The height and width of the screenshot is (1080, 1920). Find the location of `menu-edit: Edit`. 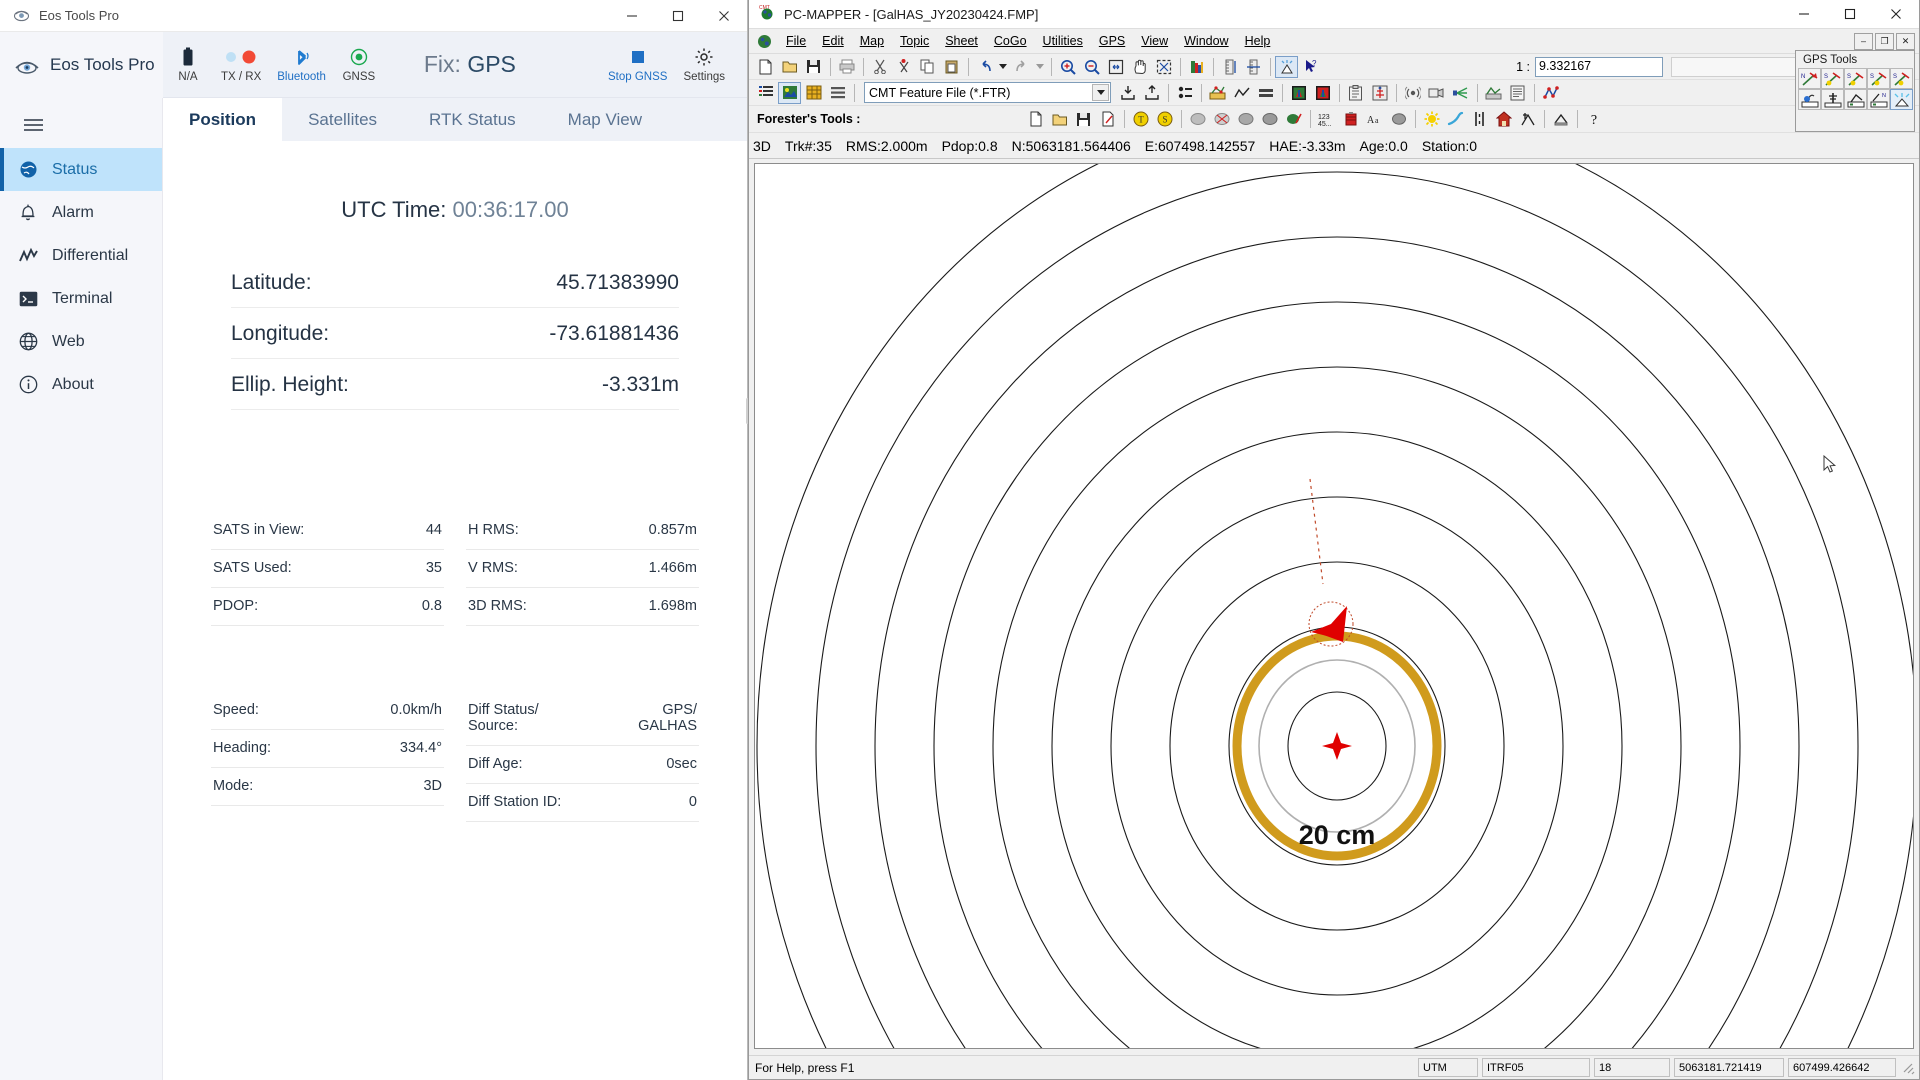

menu-edit: Edit is located at coordinates (833, 41).